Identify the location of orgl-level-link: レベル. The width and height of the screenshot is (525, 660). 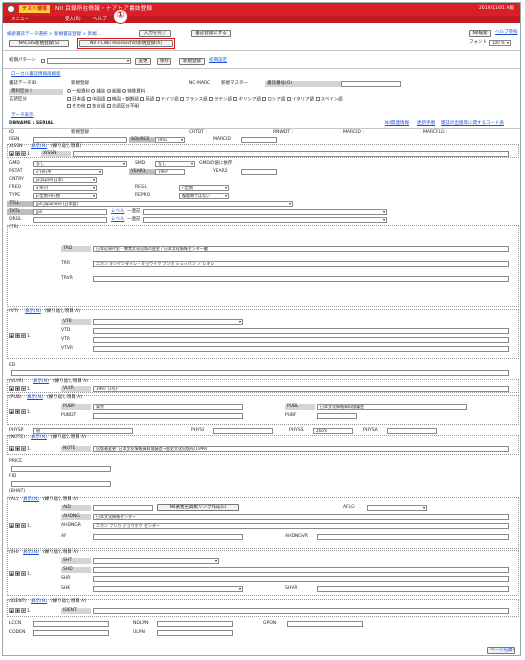
(118, 220).